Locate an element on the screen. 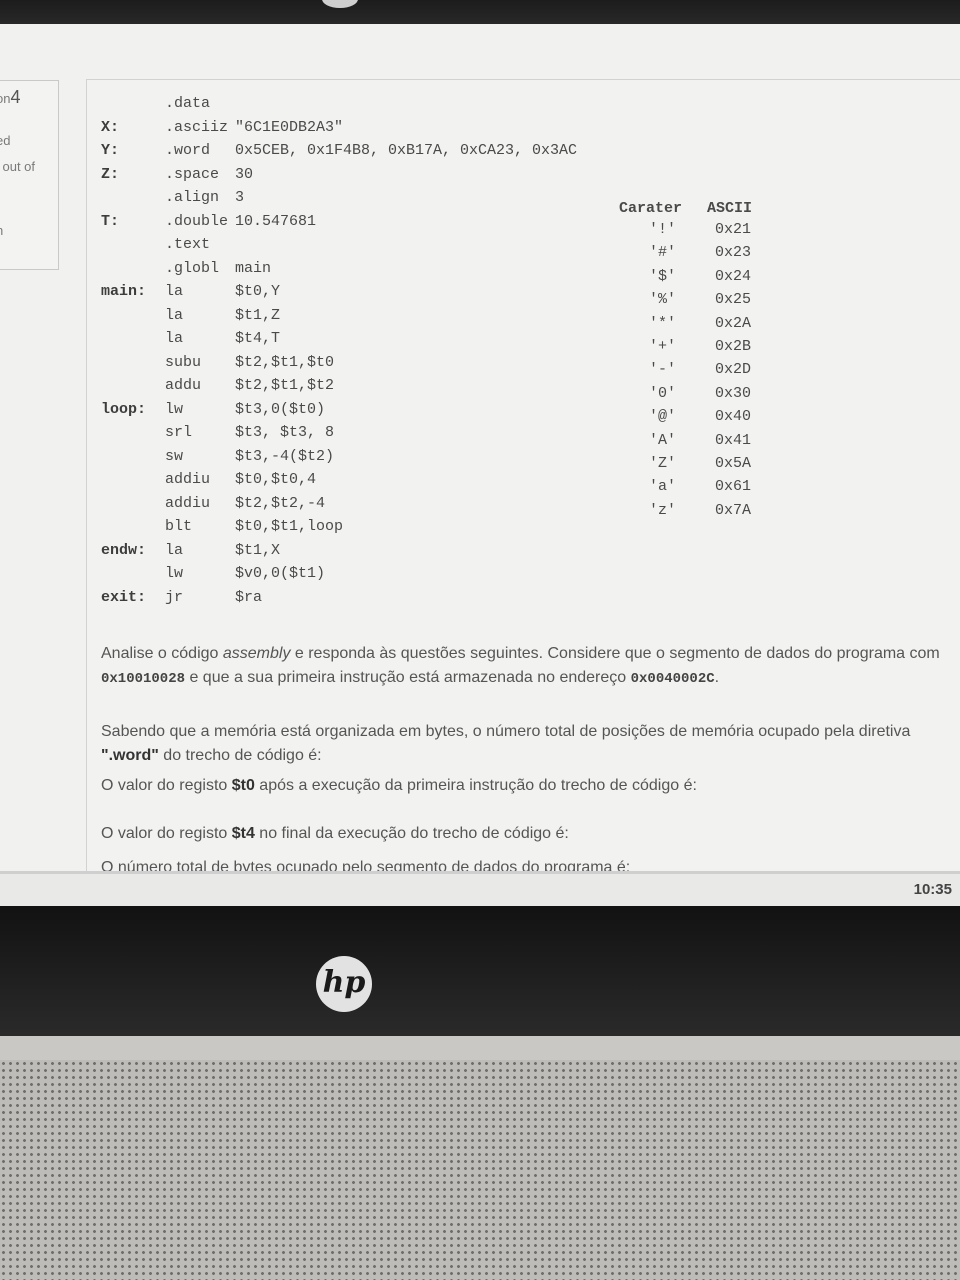  code-label: endw: is located at coordinates (124, 550).